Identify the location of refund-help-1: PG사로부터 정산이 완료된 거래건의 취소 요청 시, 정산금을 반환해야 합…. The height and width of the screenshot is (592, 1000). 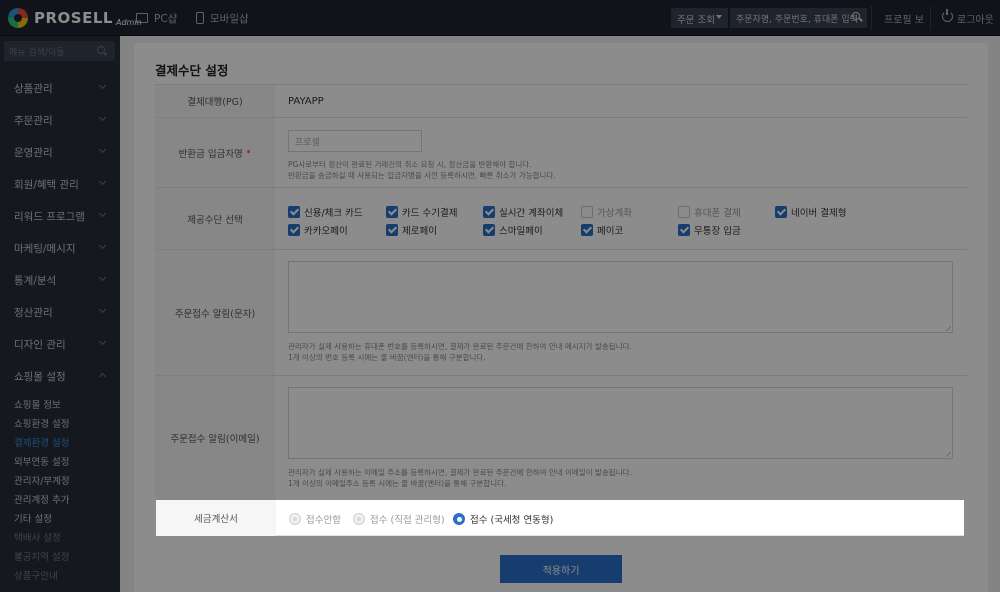
(410, 164).